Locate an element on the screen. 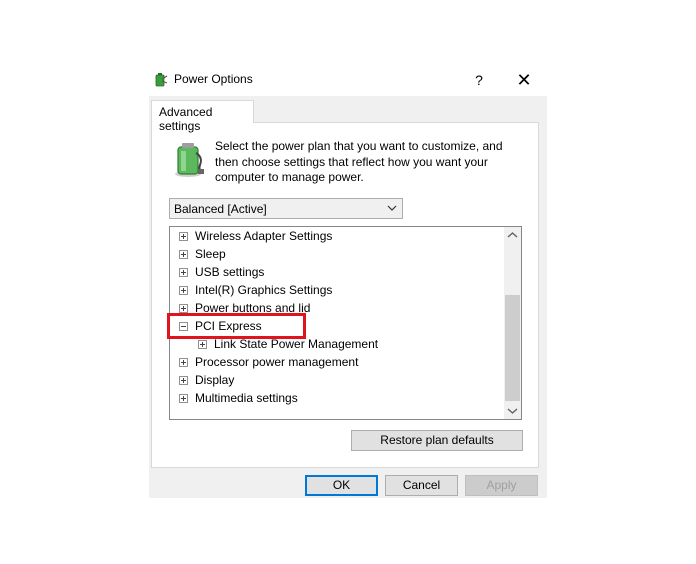  tree-item-sleep: Sleep is located at coordinates (336, 254).